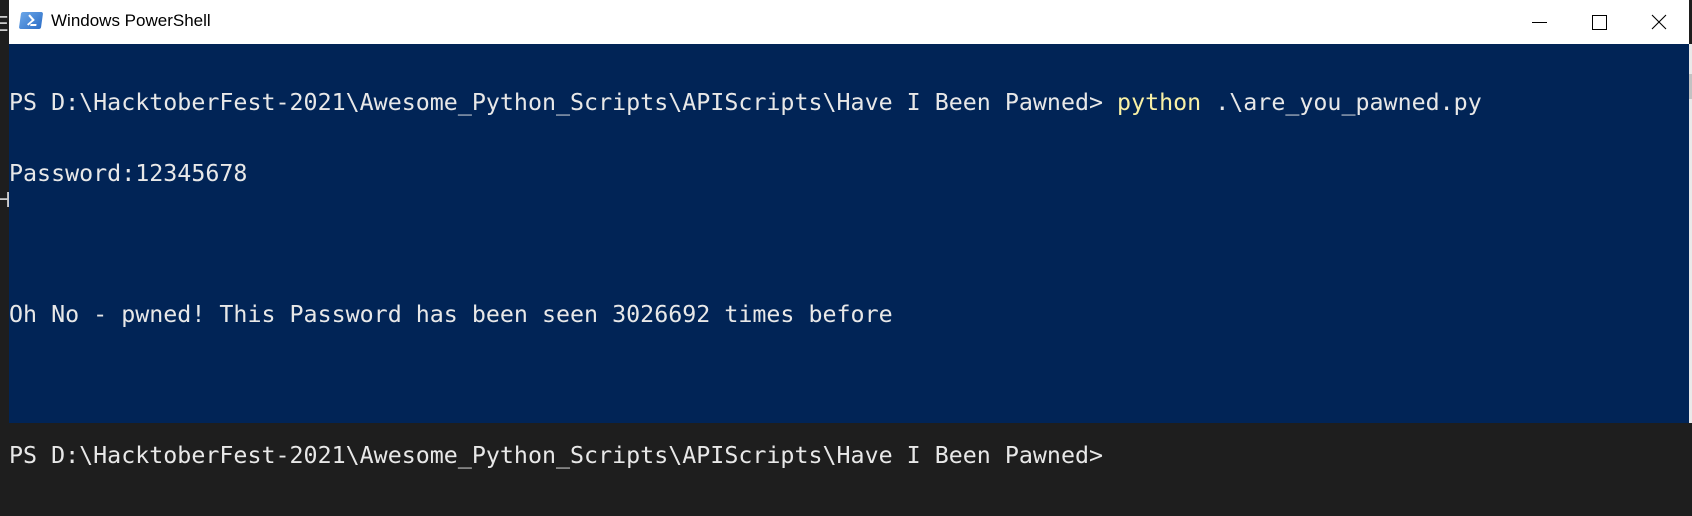 The image size is (1692, 516). I want to click on close-icon, so click(1659, 22).